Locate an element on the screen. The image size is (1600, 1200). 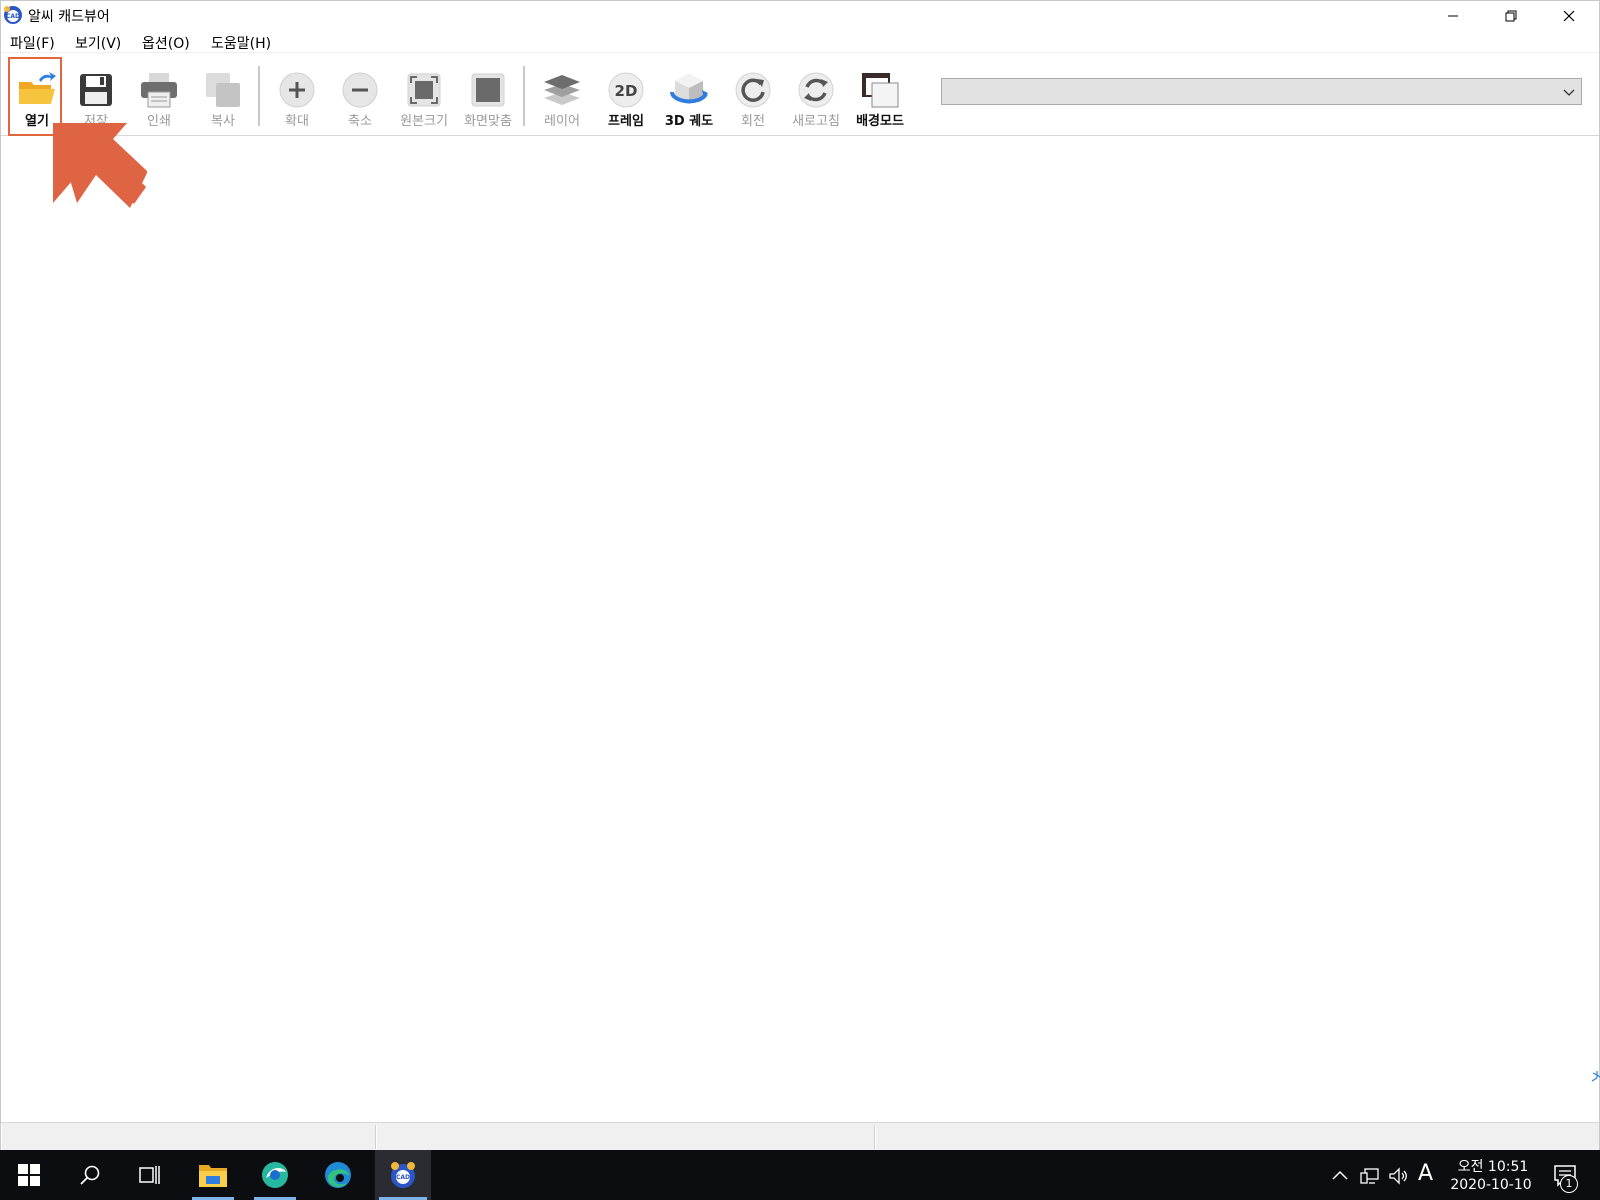
svg-text: 2D is located at coordinates (626, 91).